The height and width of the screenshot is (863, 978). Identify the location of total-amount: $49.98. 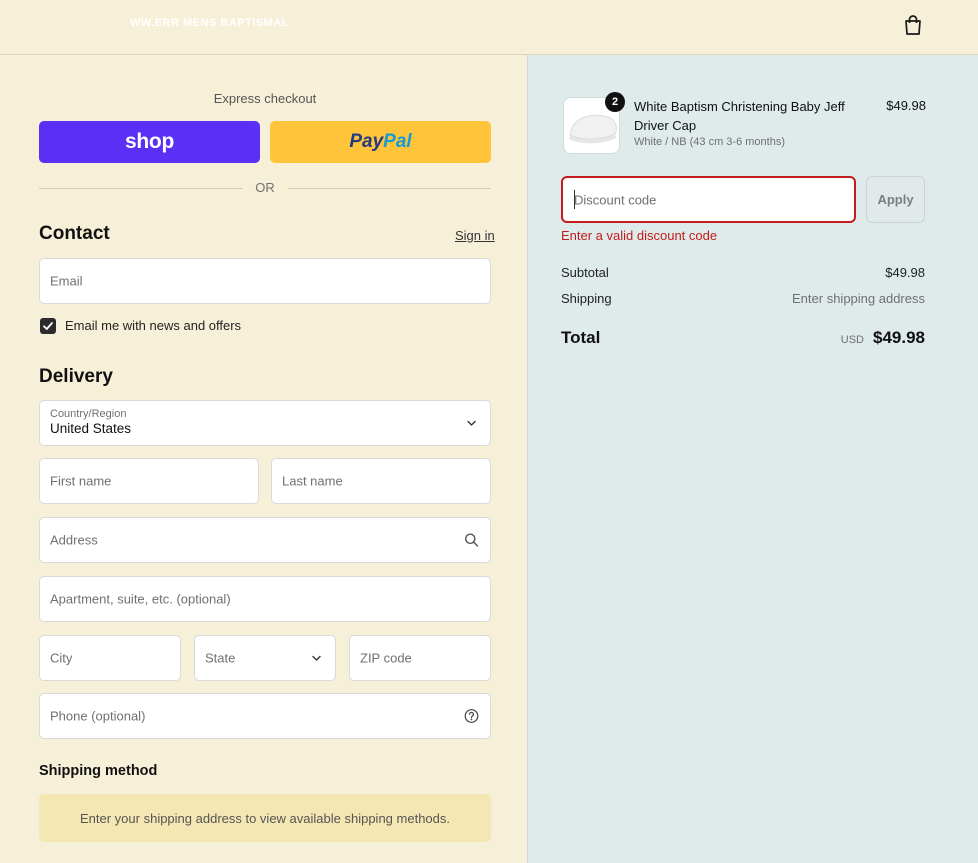
(899, 337).